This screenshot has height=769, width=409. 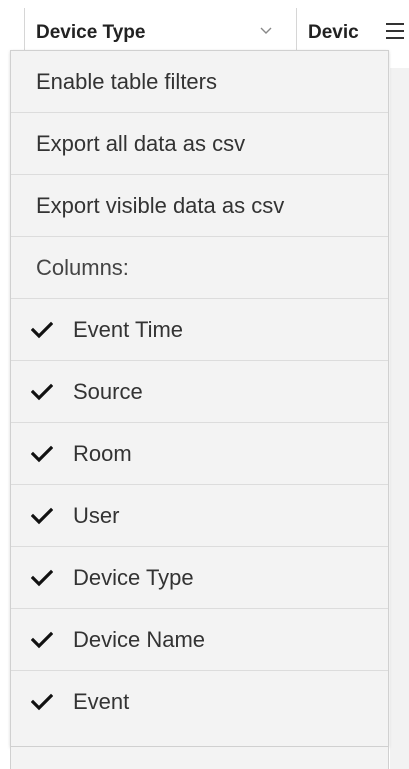 What do you see at coordinates (199, 454) in the screenshot?
I see `menu-item-column-room: Room` at bounding box center [199, 454].